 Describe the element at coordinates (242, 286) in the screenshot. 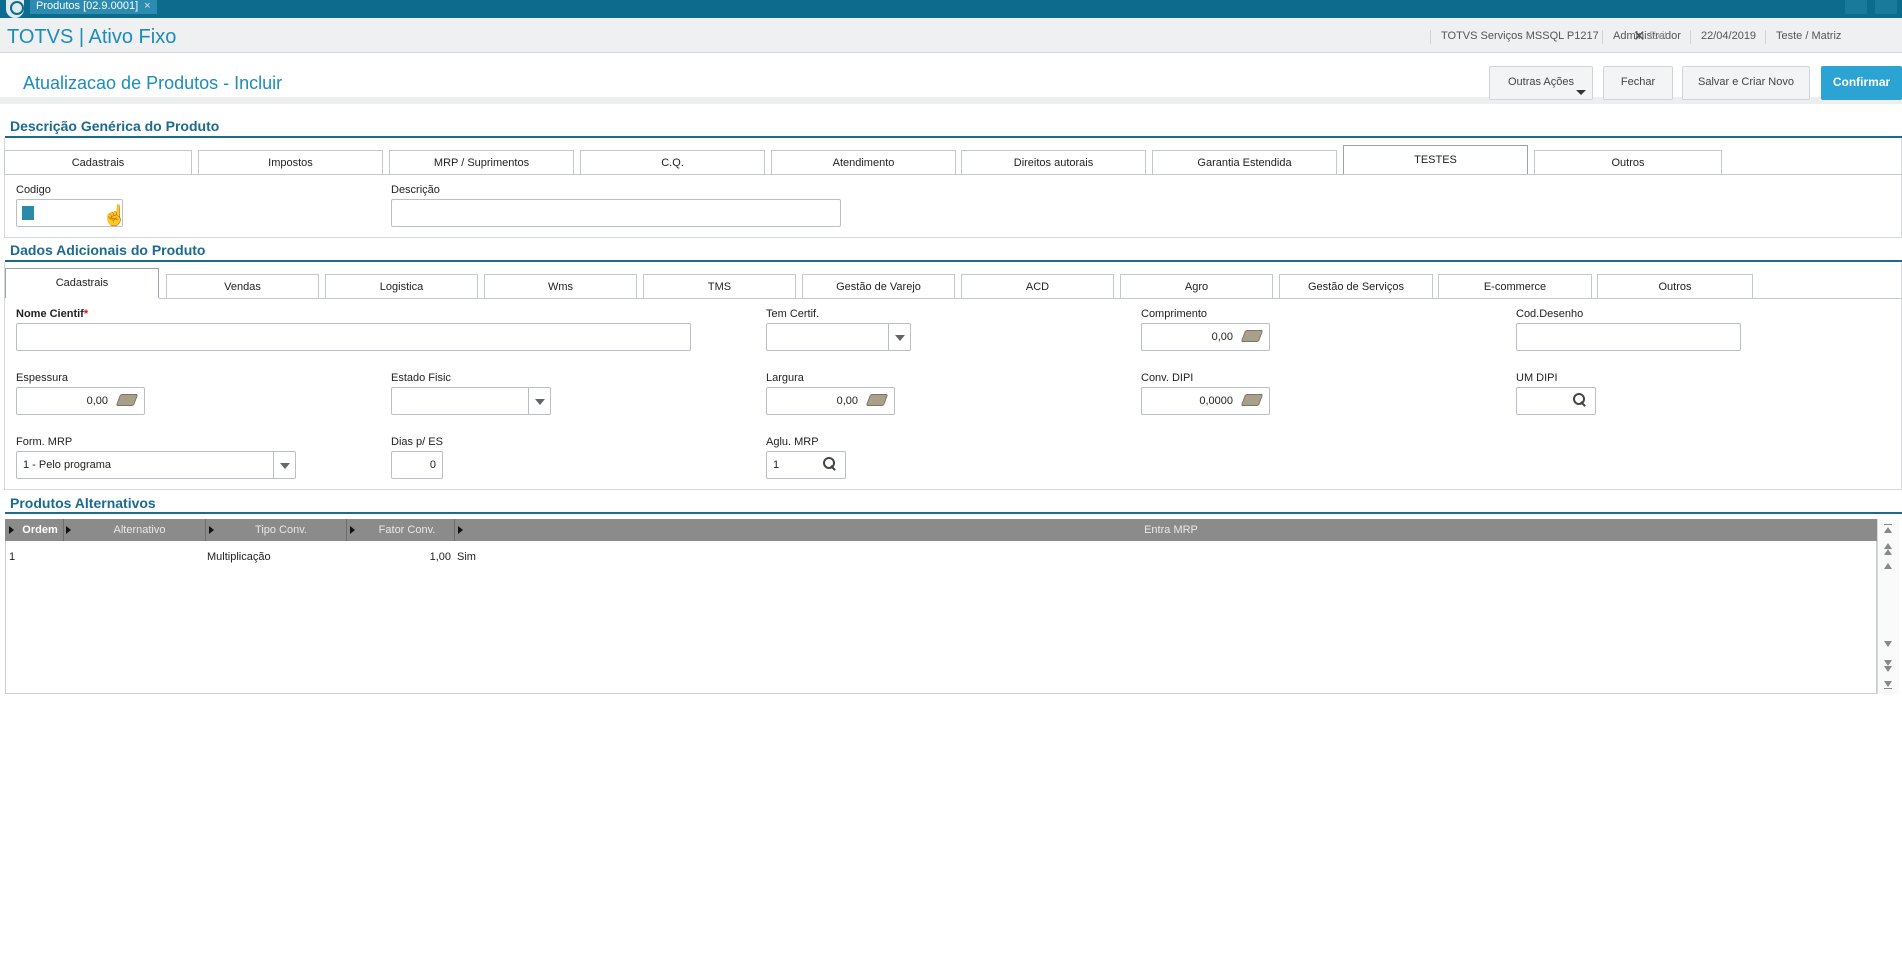

I see `tab-vendas: Vendas` at that location.